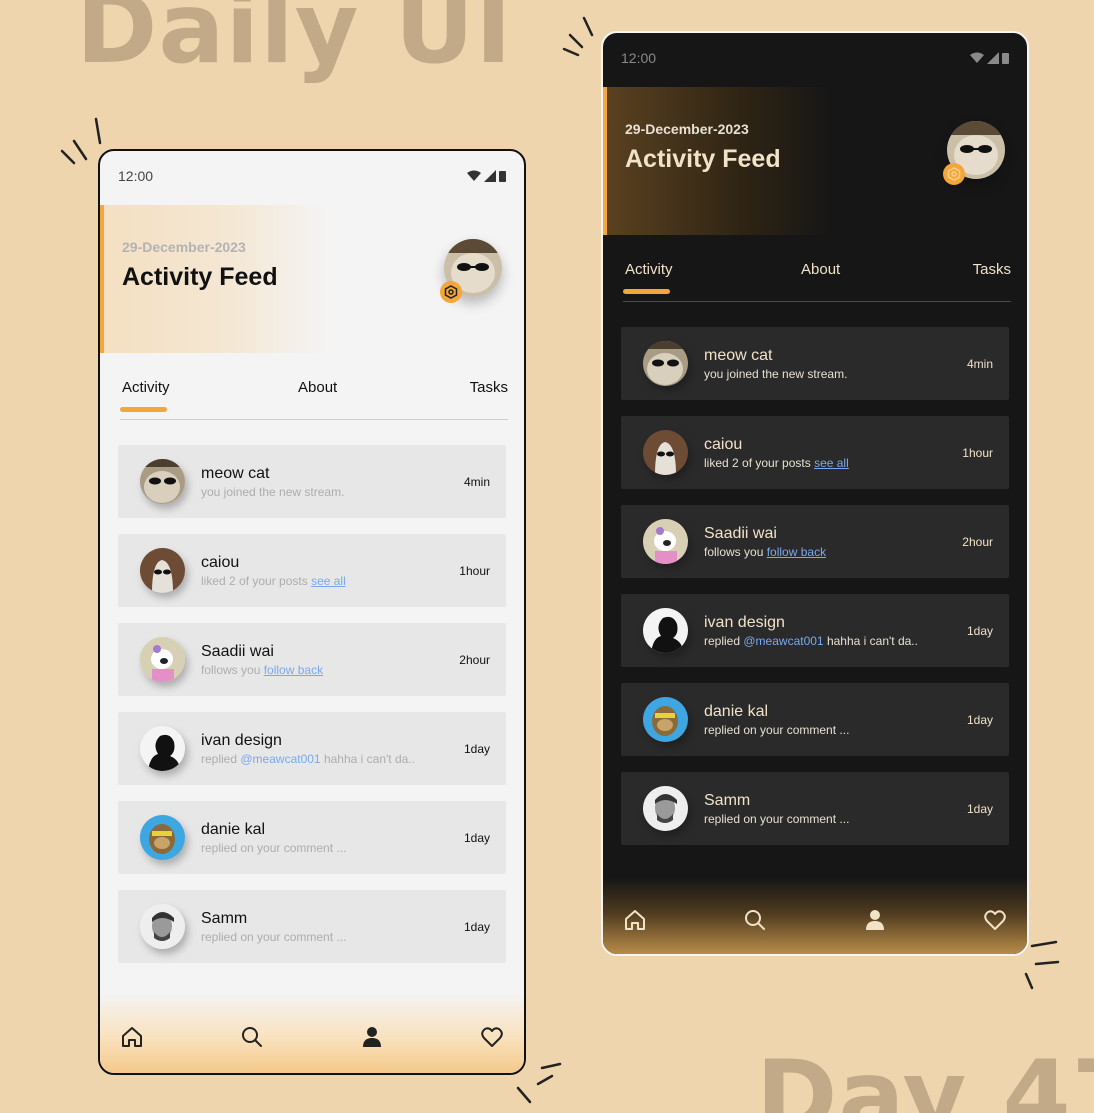  Describe the element at coordinates (765, 552) in the screenshot. I see `activity-message: follows you follow back` at that location.